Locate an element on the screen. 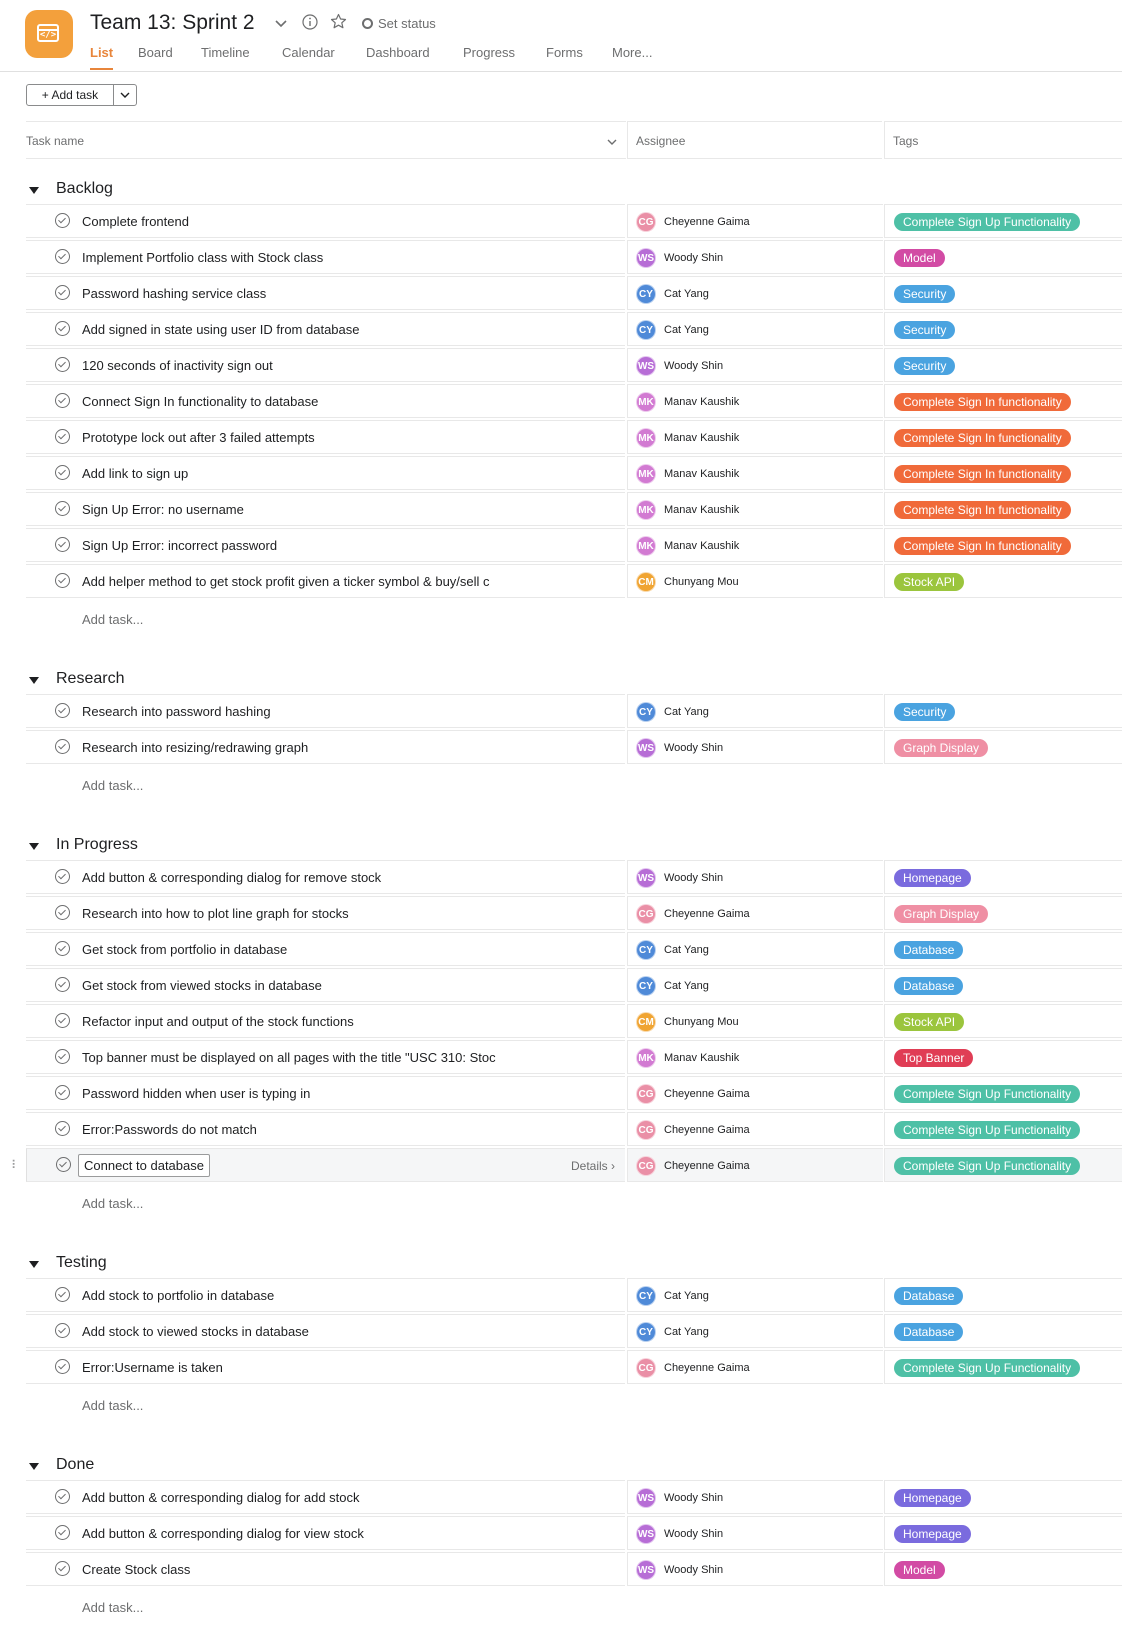  section-header: Research is located at coordinates (561, 680).